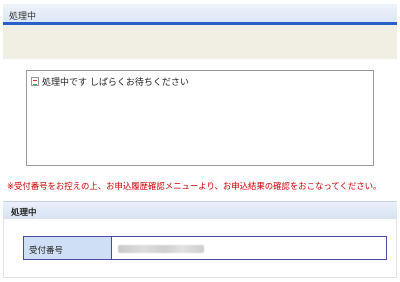 The image size is (400, 282). What do you see at coordinates (161, 249) in the screenshot?
I see `receipt-number-value-redacted` at bounding box center [161, 249].